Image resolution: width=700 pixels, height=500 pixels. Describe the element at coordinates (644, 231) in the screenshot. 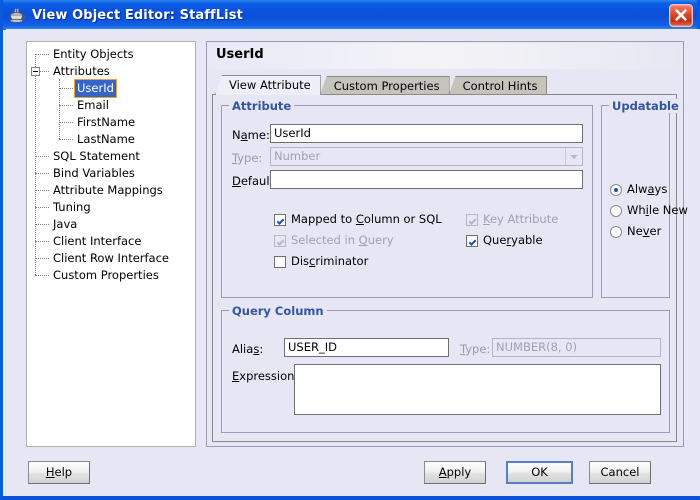

I see `radio-label: Never` at that location.